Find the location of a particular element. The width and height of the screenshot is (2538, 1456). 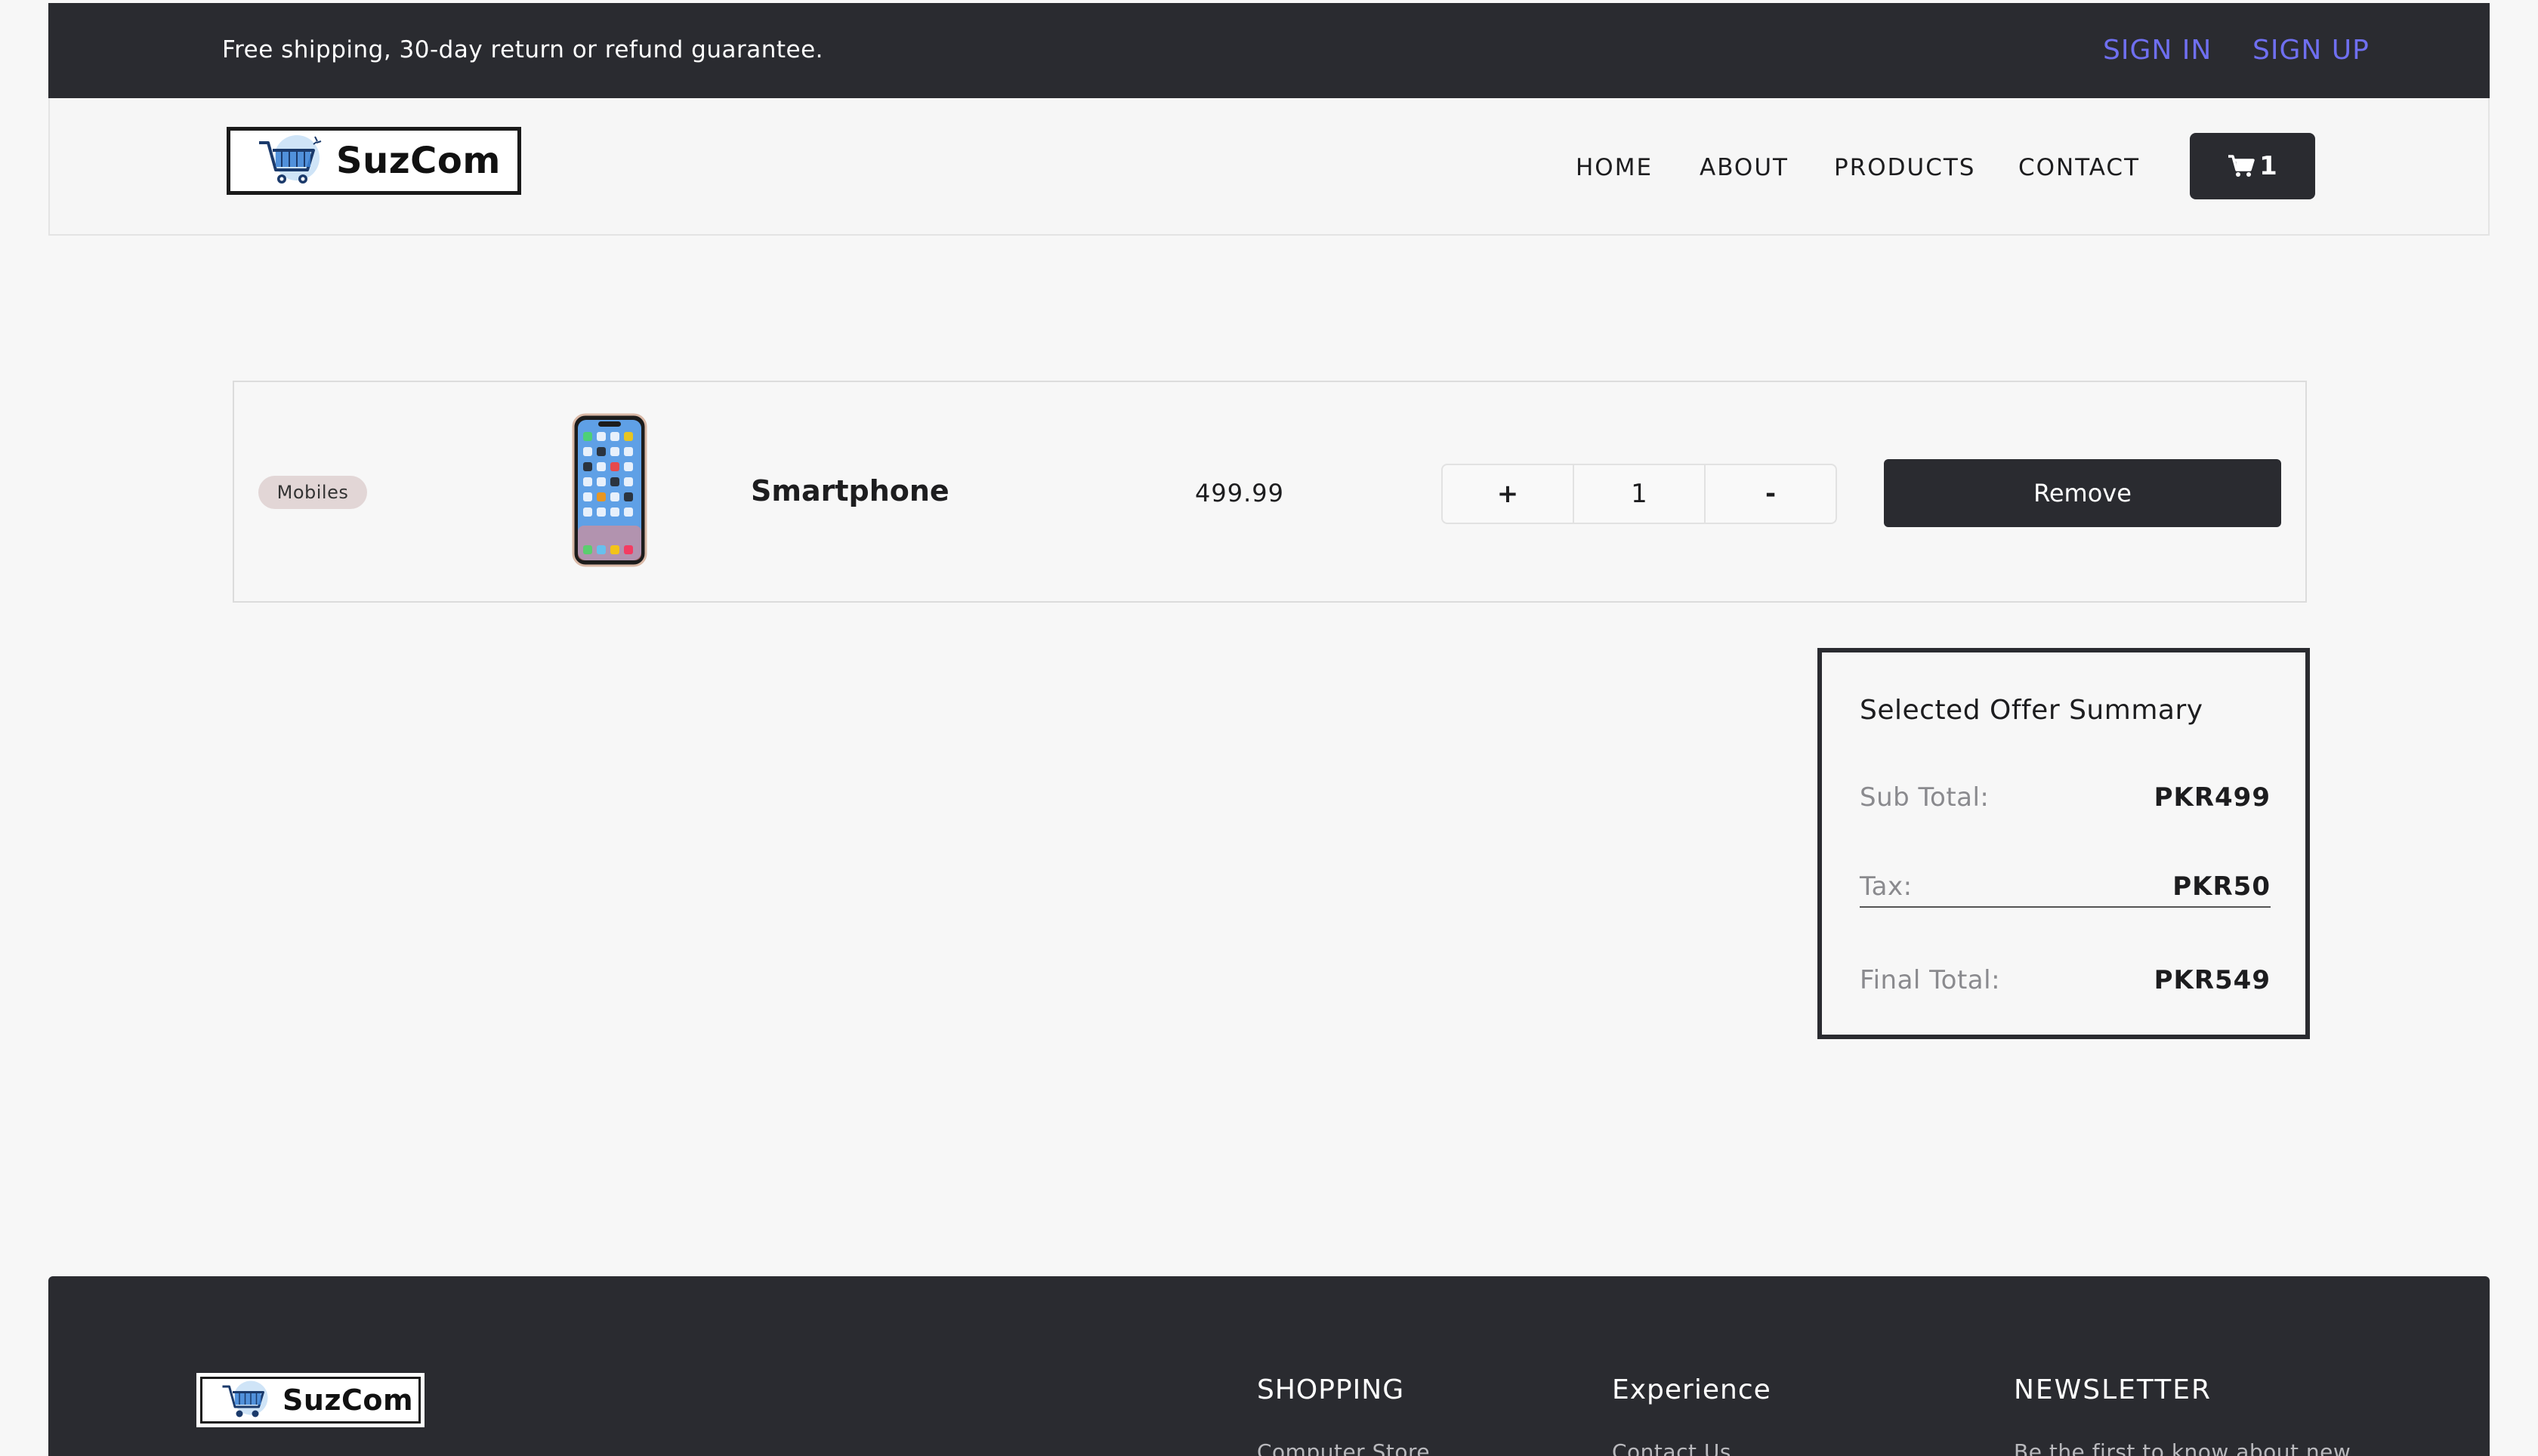

footer-logo-text: SuzCom is located at coordinates (348, 1400).